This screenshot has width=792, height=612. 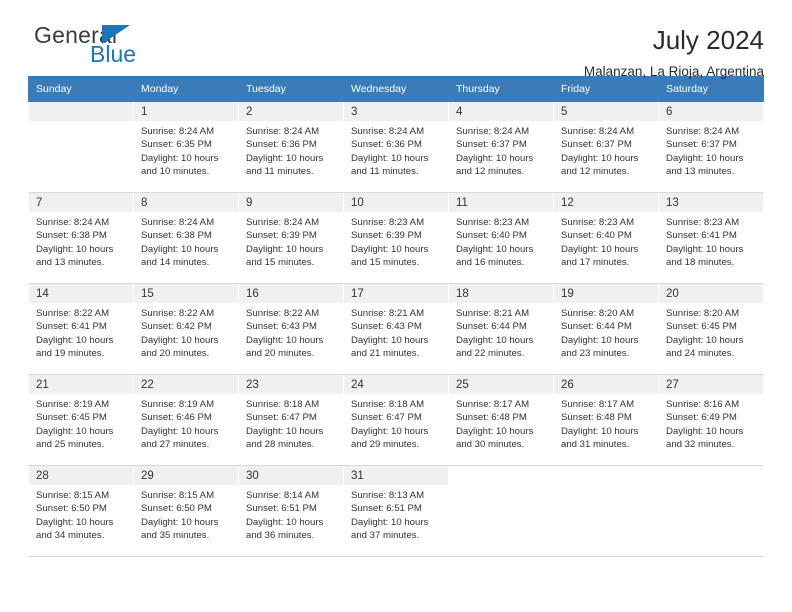 I want to click on day-cell, so click(x=81, y=147).